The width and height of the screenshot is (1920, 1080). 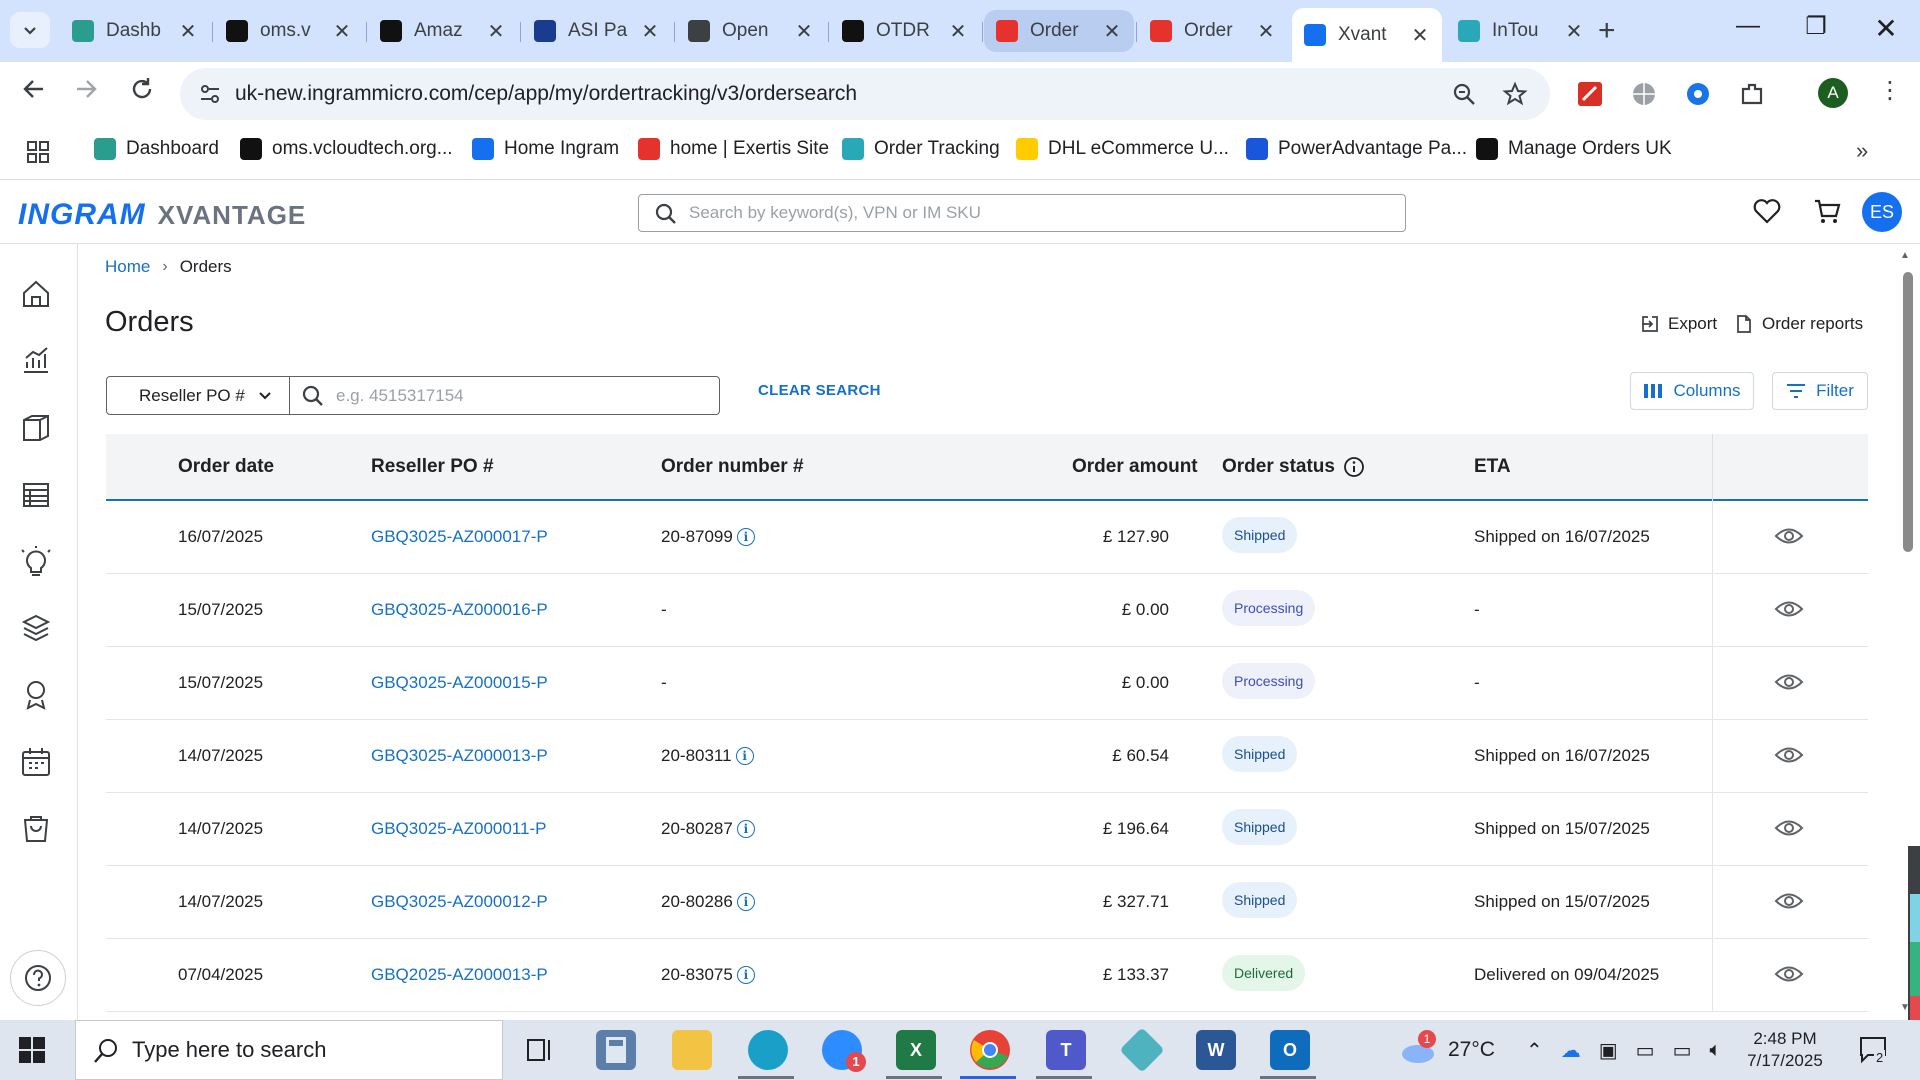 I want to click on support-nav-icon, so click(x=39, y=697).